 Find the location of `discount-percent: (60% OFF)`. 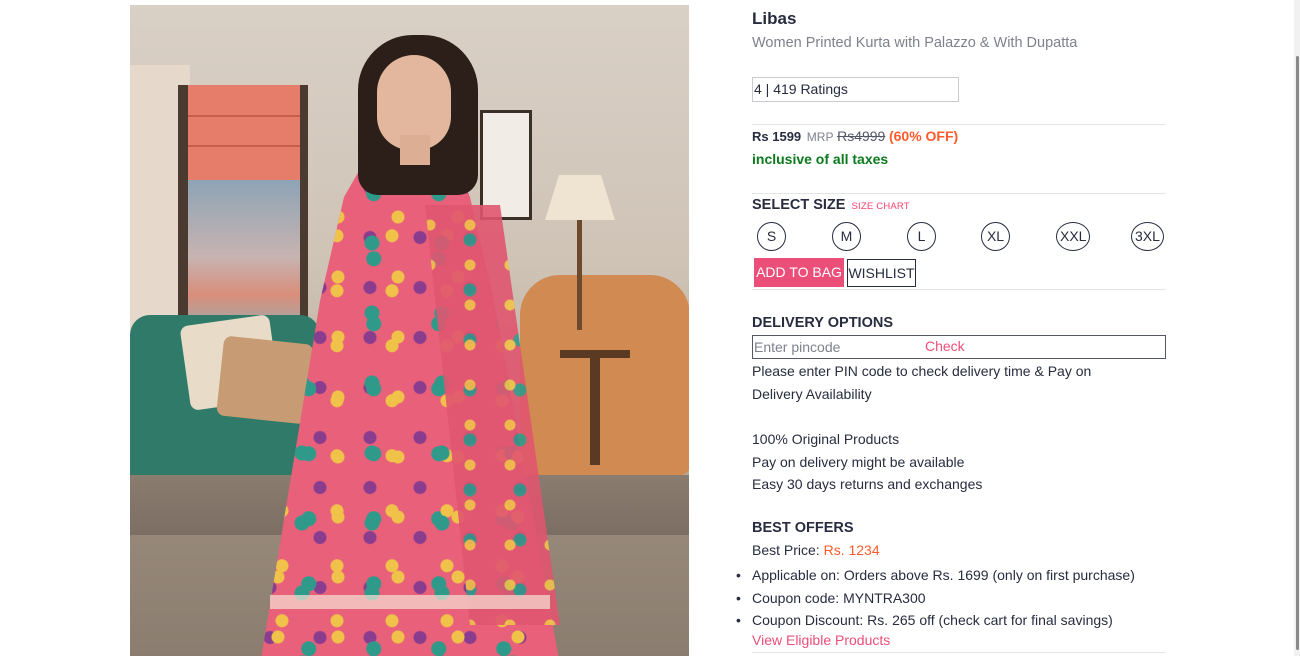

discount-percent: (60% OFF) is located at coordinates (923, 136).